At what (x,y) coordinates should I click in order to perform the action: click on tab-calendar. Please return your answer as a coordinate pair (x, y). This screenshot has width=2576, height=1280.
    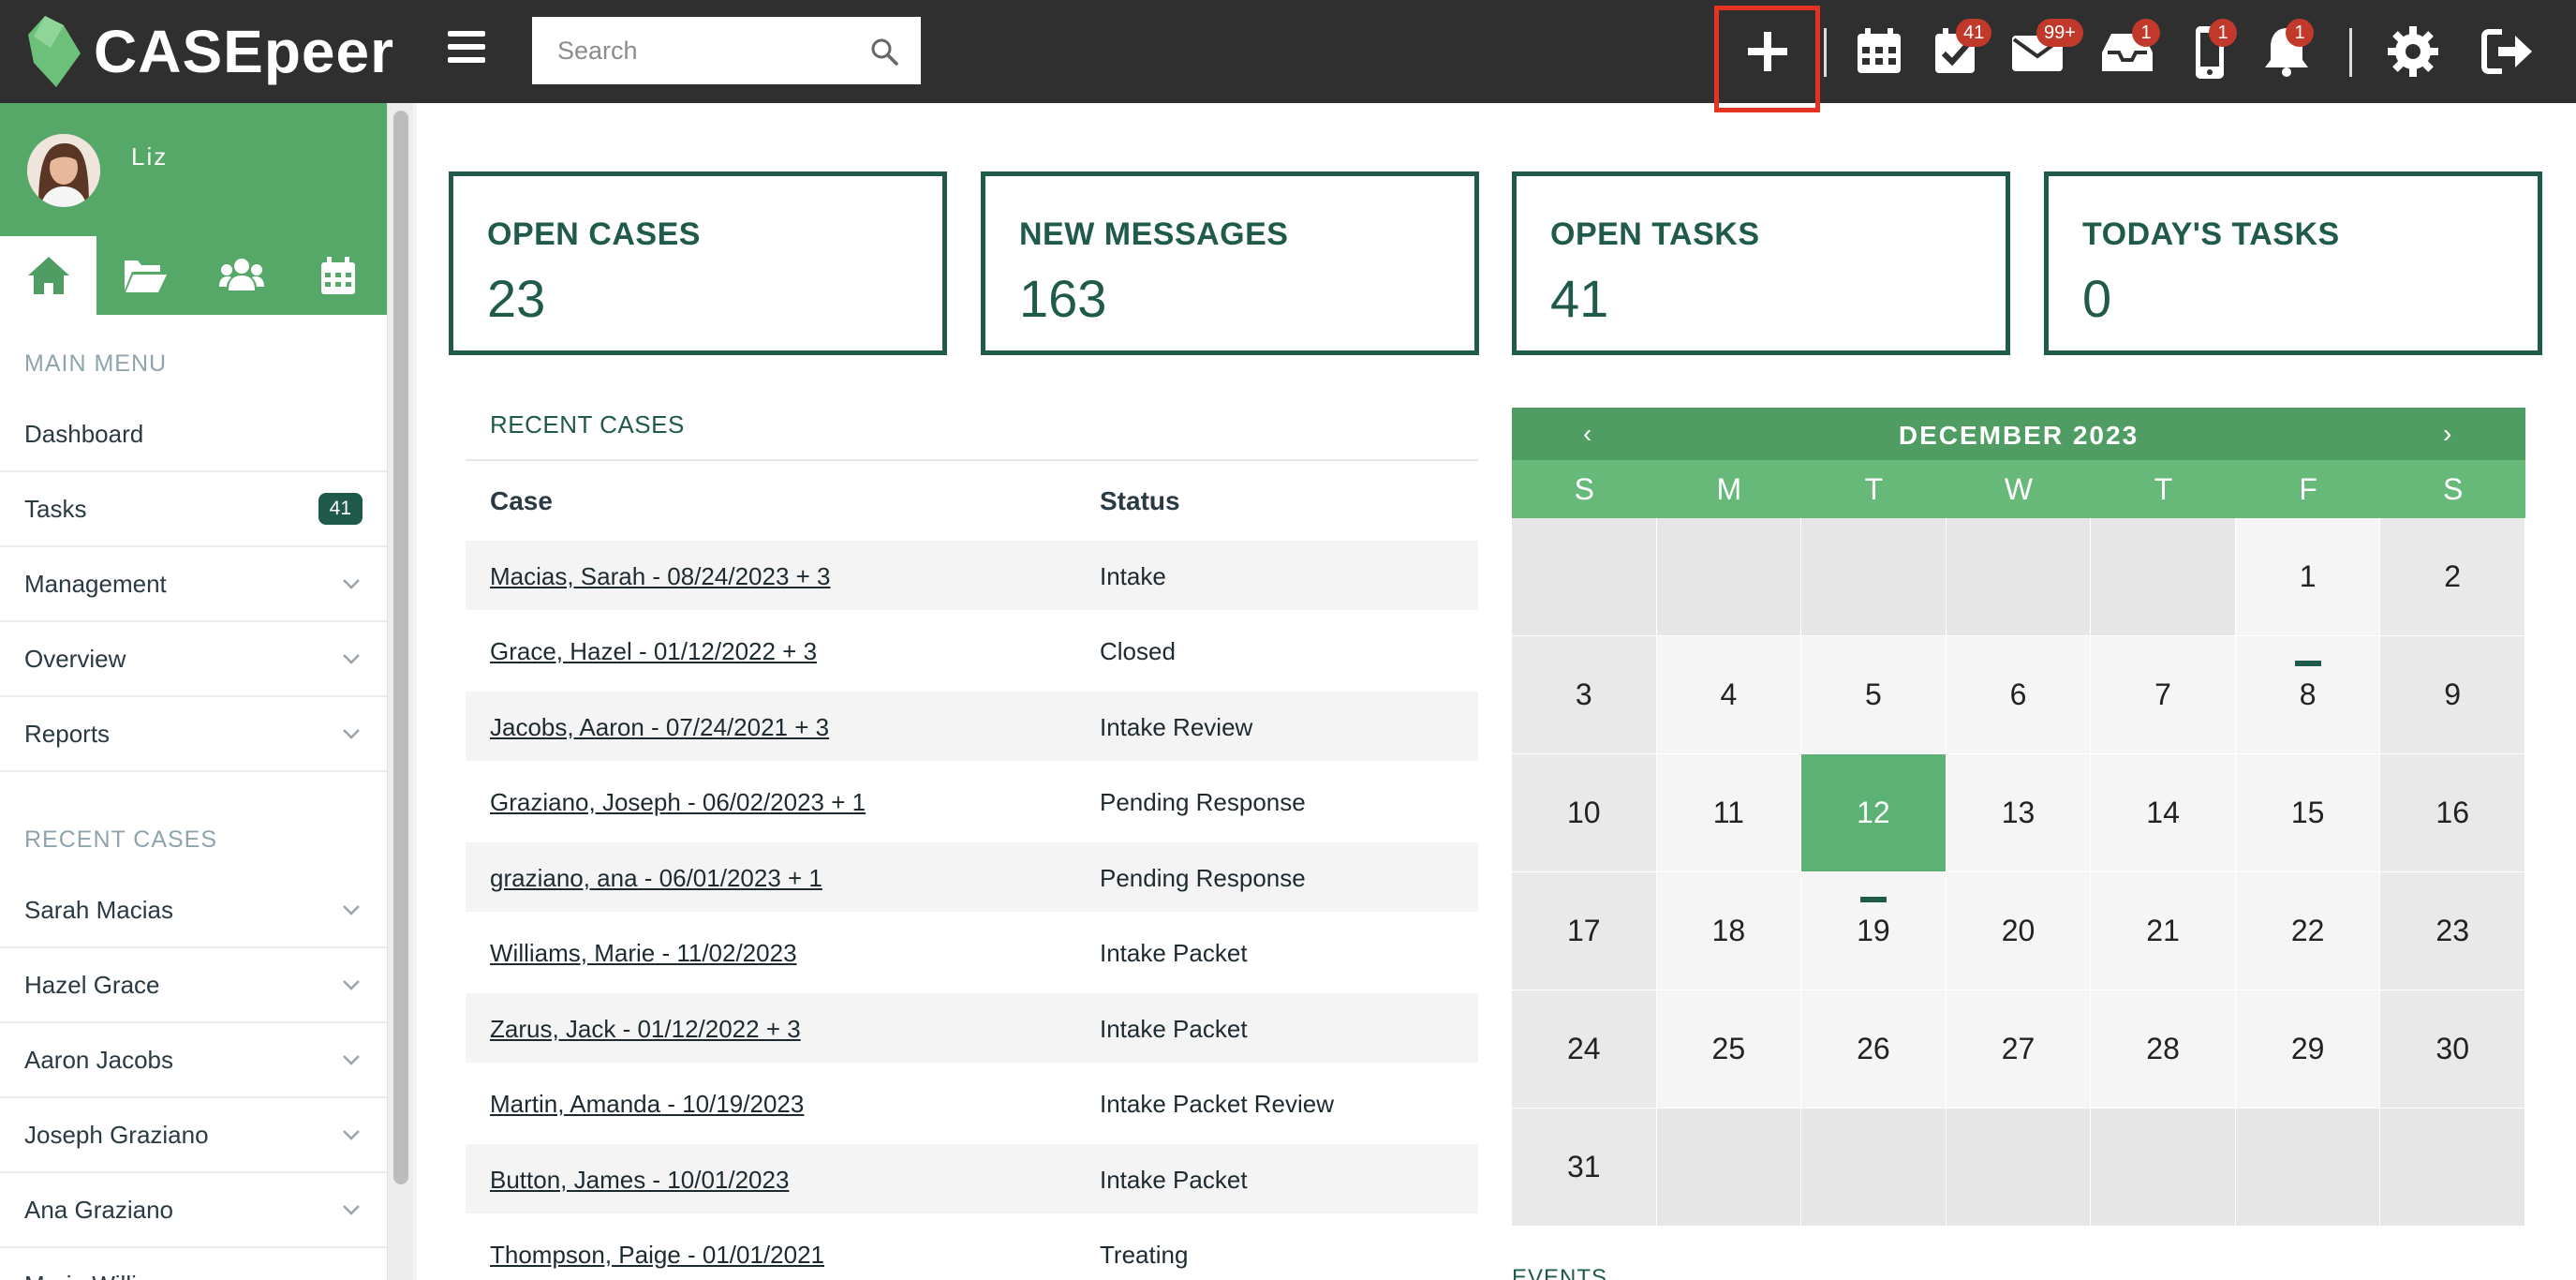
    Looking at the image, I should click on (339, 275).